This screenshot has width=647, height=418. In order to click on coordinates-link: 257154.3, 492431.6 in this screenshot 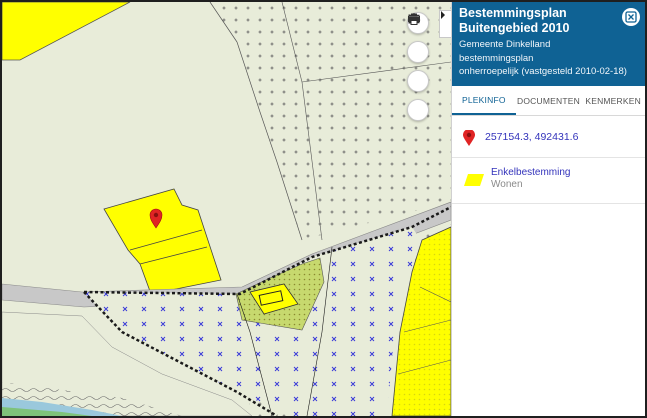, I will do `click(531, 137)`.